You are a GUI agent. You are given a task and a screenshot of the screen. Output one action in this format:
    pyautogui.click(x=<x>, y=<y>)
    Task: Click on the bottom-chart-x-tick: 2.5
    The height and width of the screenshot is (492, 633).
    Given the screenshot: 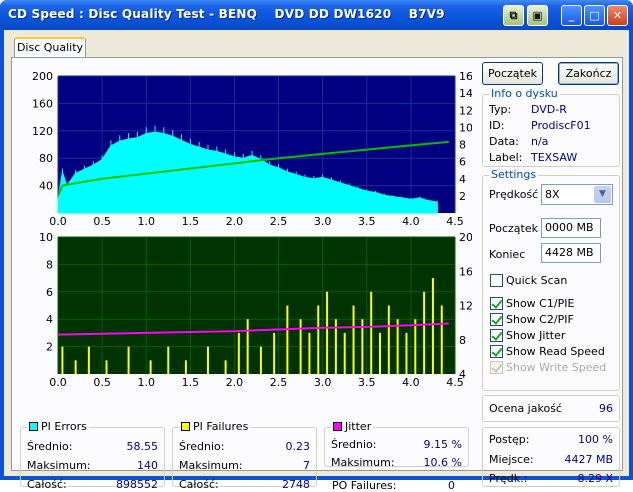 What is the action you would take?
    pyautogui.click(x=279, y=382)
    